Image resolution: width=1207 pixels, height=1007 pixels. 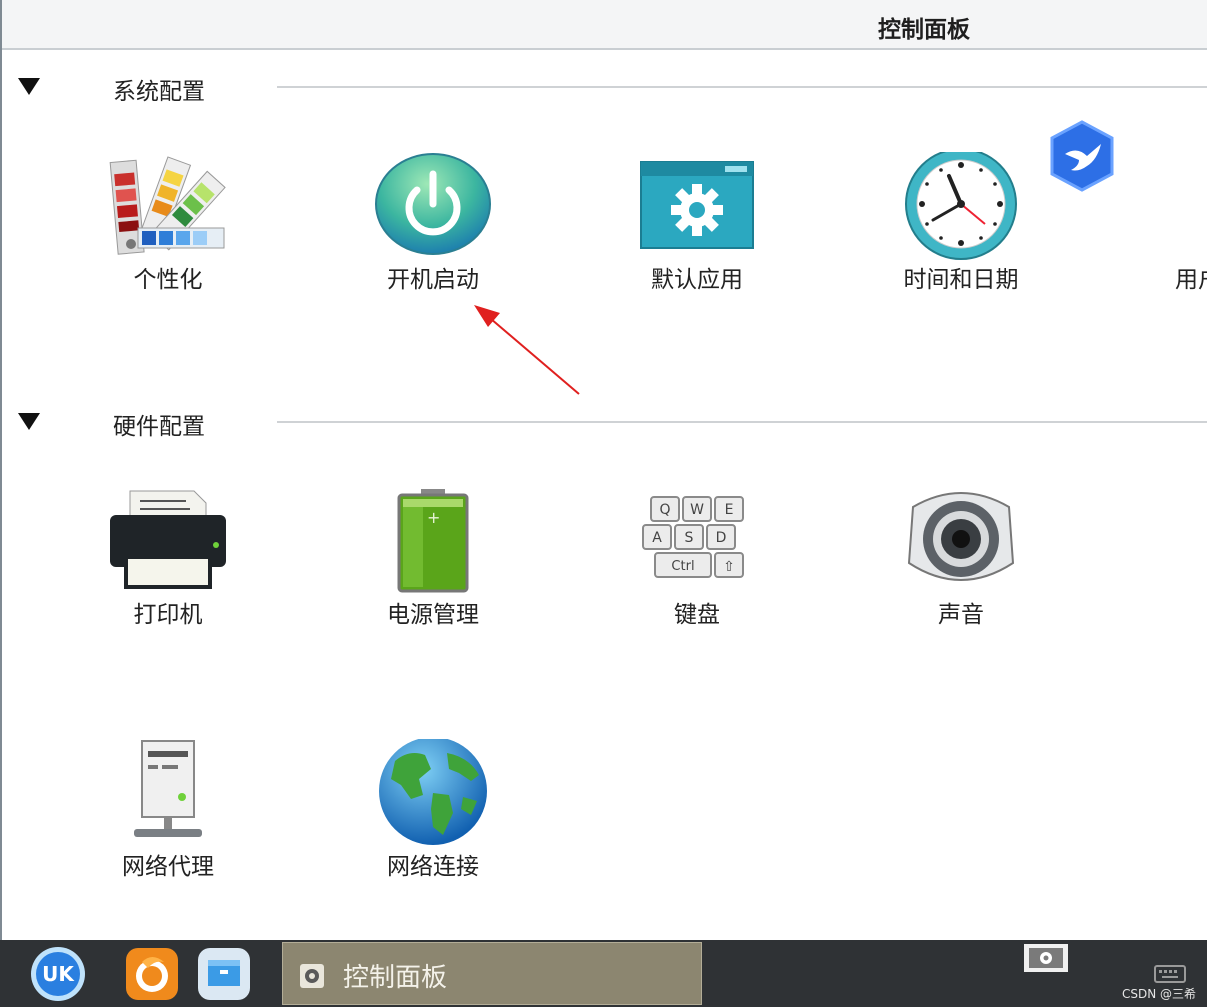 I want to click on svg-text: E, so click(x=729, y=510).